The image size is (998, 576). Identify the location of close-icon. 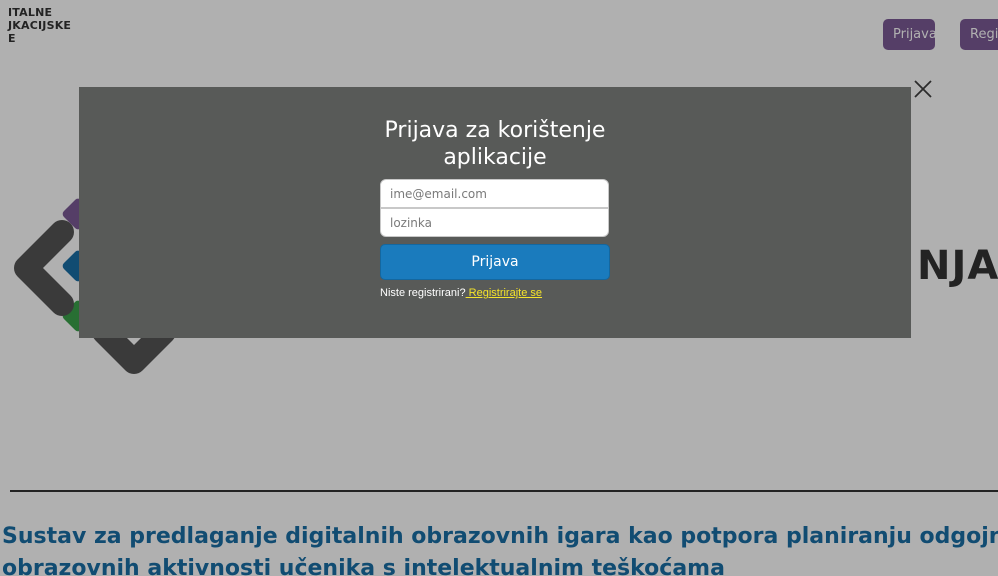
(923, 89).